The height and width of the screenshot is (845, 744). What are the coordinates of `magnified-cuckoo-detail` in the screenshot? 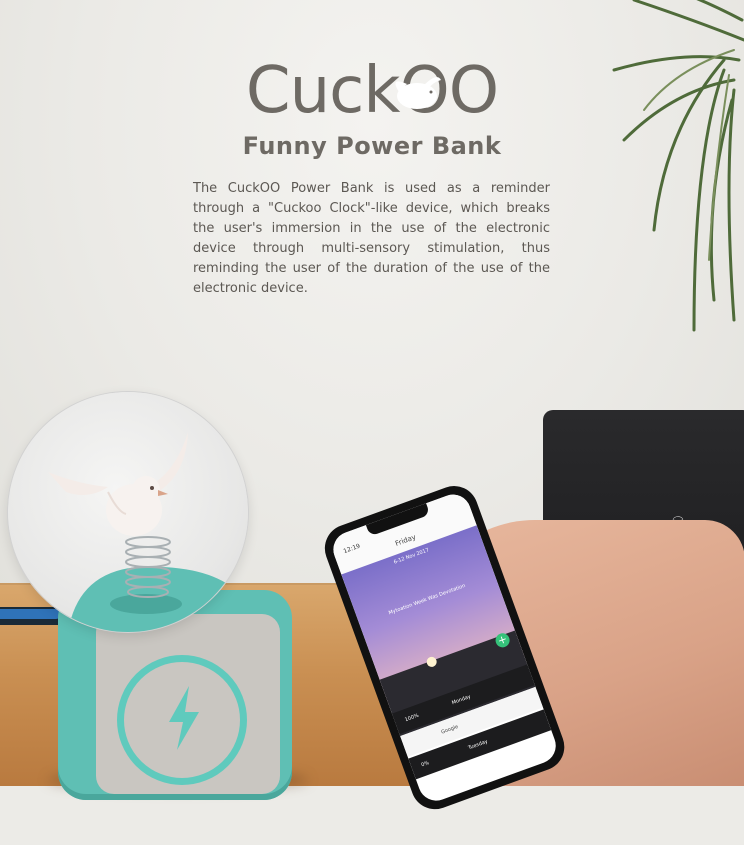 It's located at (128, 512).